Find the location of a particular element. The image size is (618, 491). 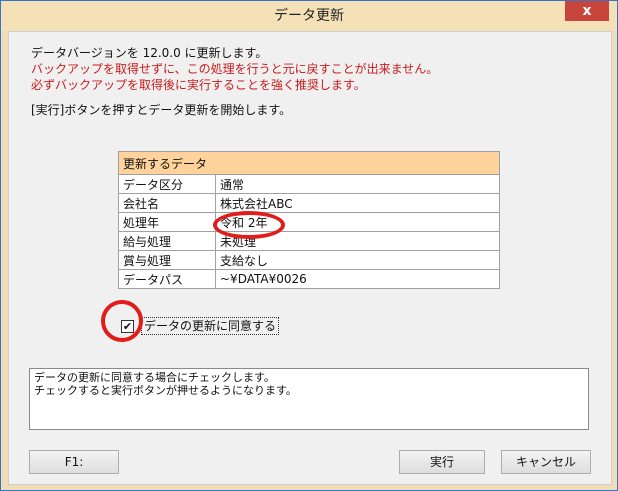

table-row: データ区分 通常 is located at coordinates (309, 184).